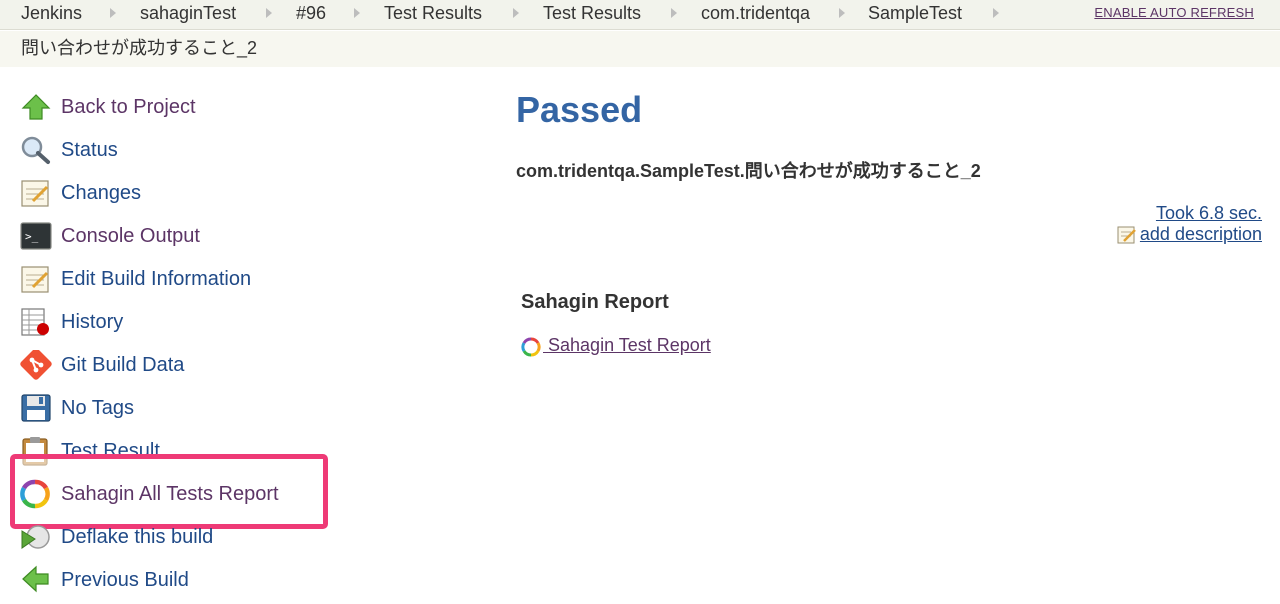  I want to click on magnifier-icon, so click(36, 150).